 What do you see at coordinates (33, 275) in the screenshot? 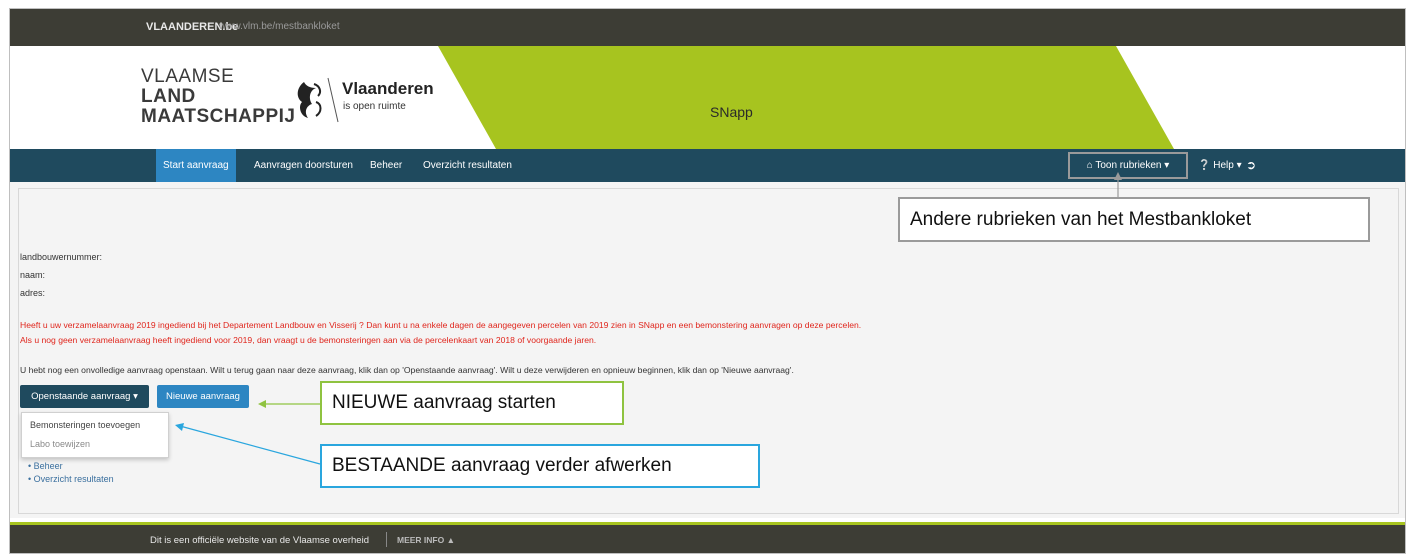
I see `field-naam: naam:` at bounding box center [33, 275].